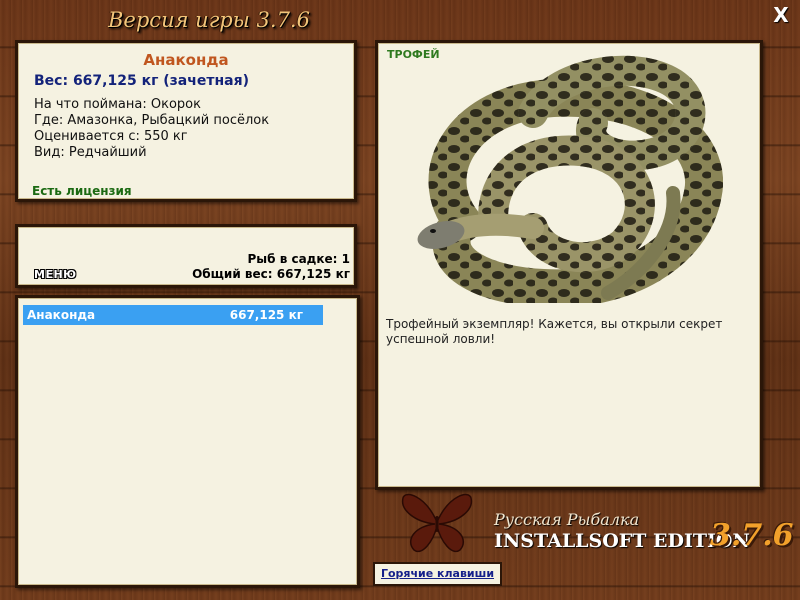 This screenshot has width=800, height=600. I want to click on window-title: Версия игры 3.7.6, so click(209, 20).